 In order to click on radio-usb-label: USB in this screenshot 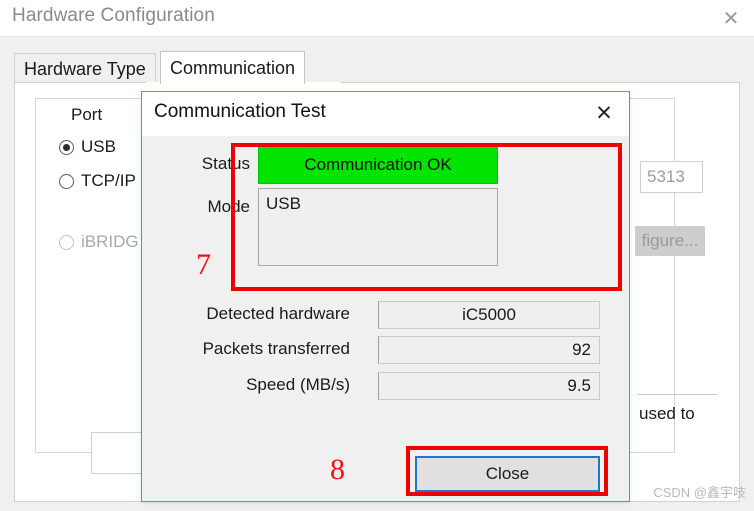, I will do `click(98, 146)`.